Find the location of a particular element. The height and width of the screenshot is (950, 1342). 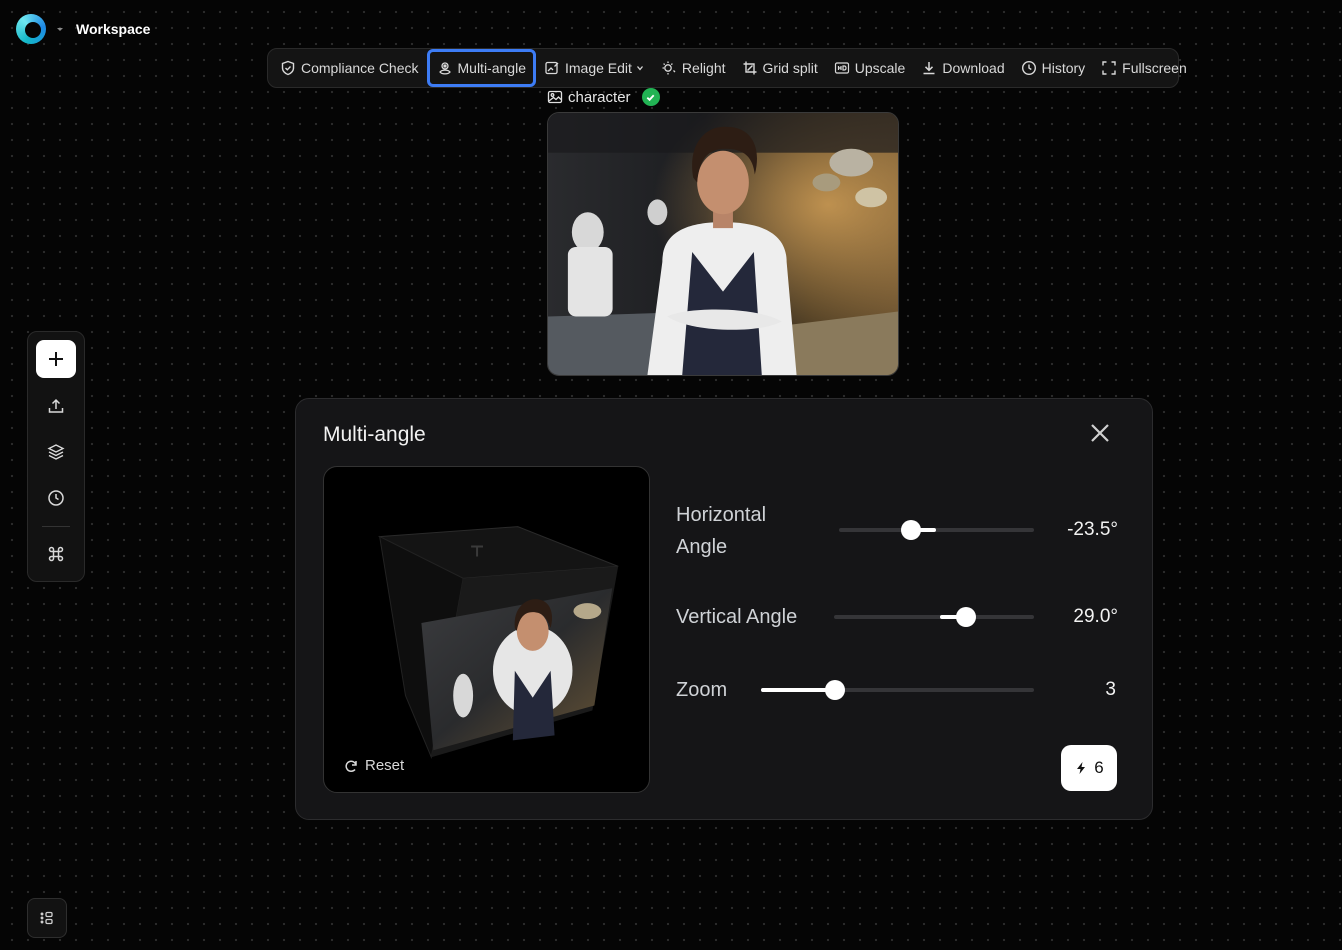

relight-button: Relight is located at coordinates (693, 68).